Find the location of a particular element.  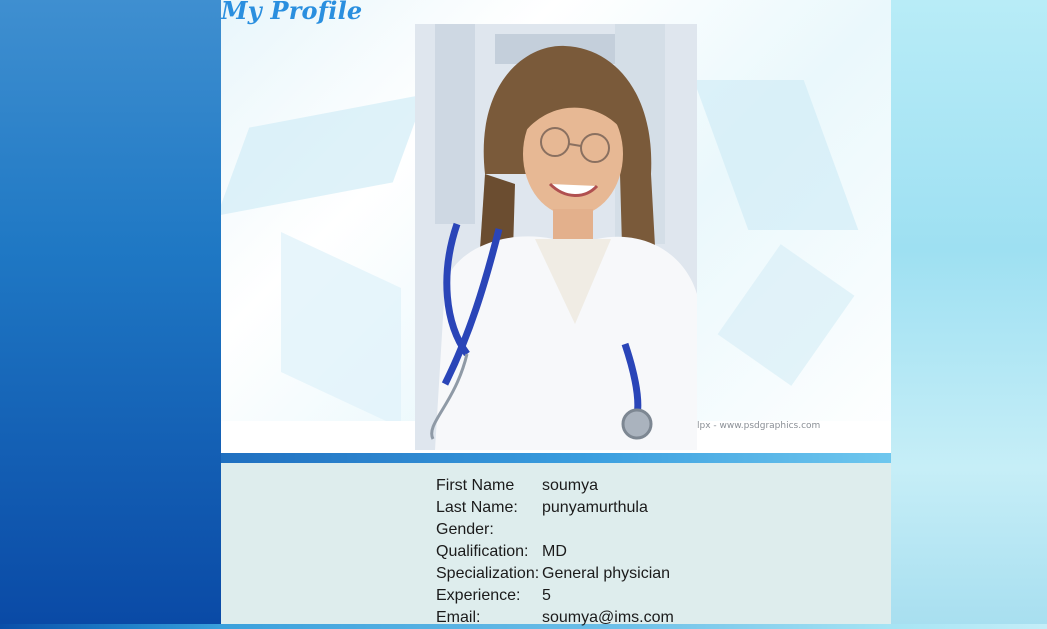

field-value: soumya@ims.com is located at coordinates (608, 617).